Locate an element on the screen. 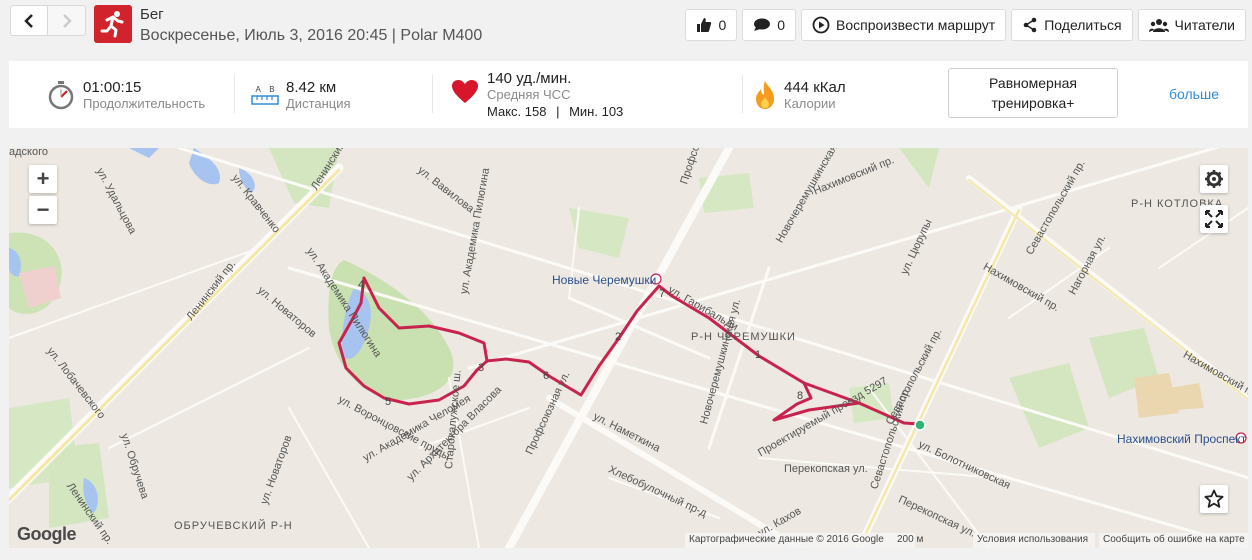 The width and height of the screenshot is (1252, 560). map-label: адского is located at coordinates (28, 153).